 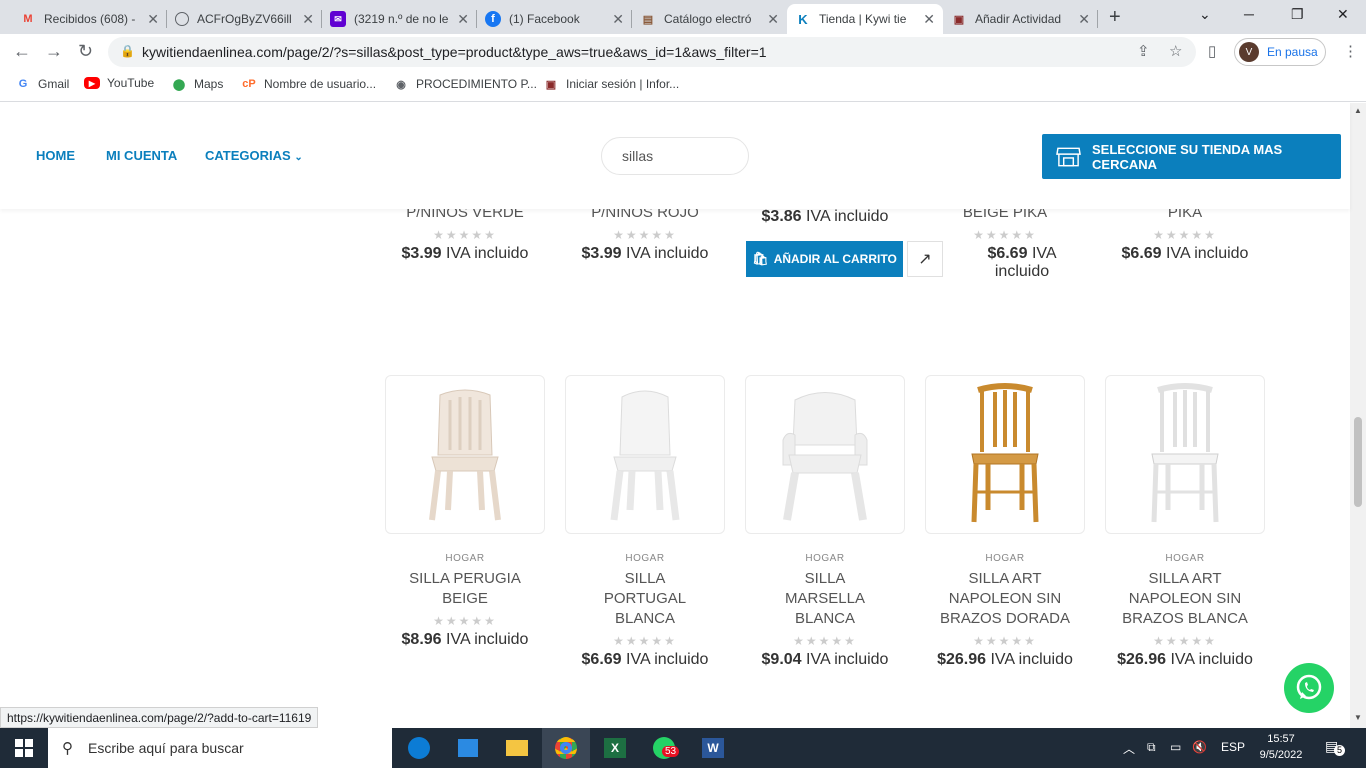 What do you see at coordinates (1358, 415) in the screenshot?
I see `page-scrollbar: ▲ ▼` at bounding box center [1358, 415].